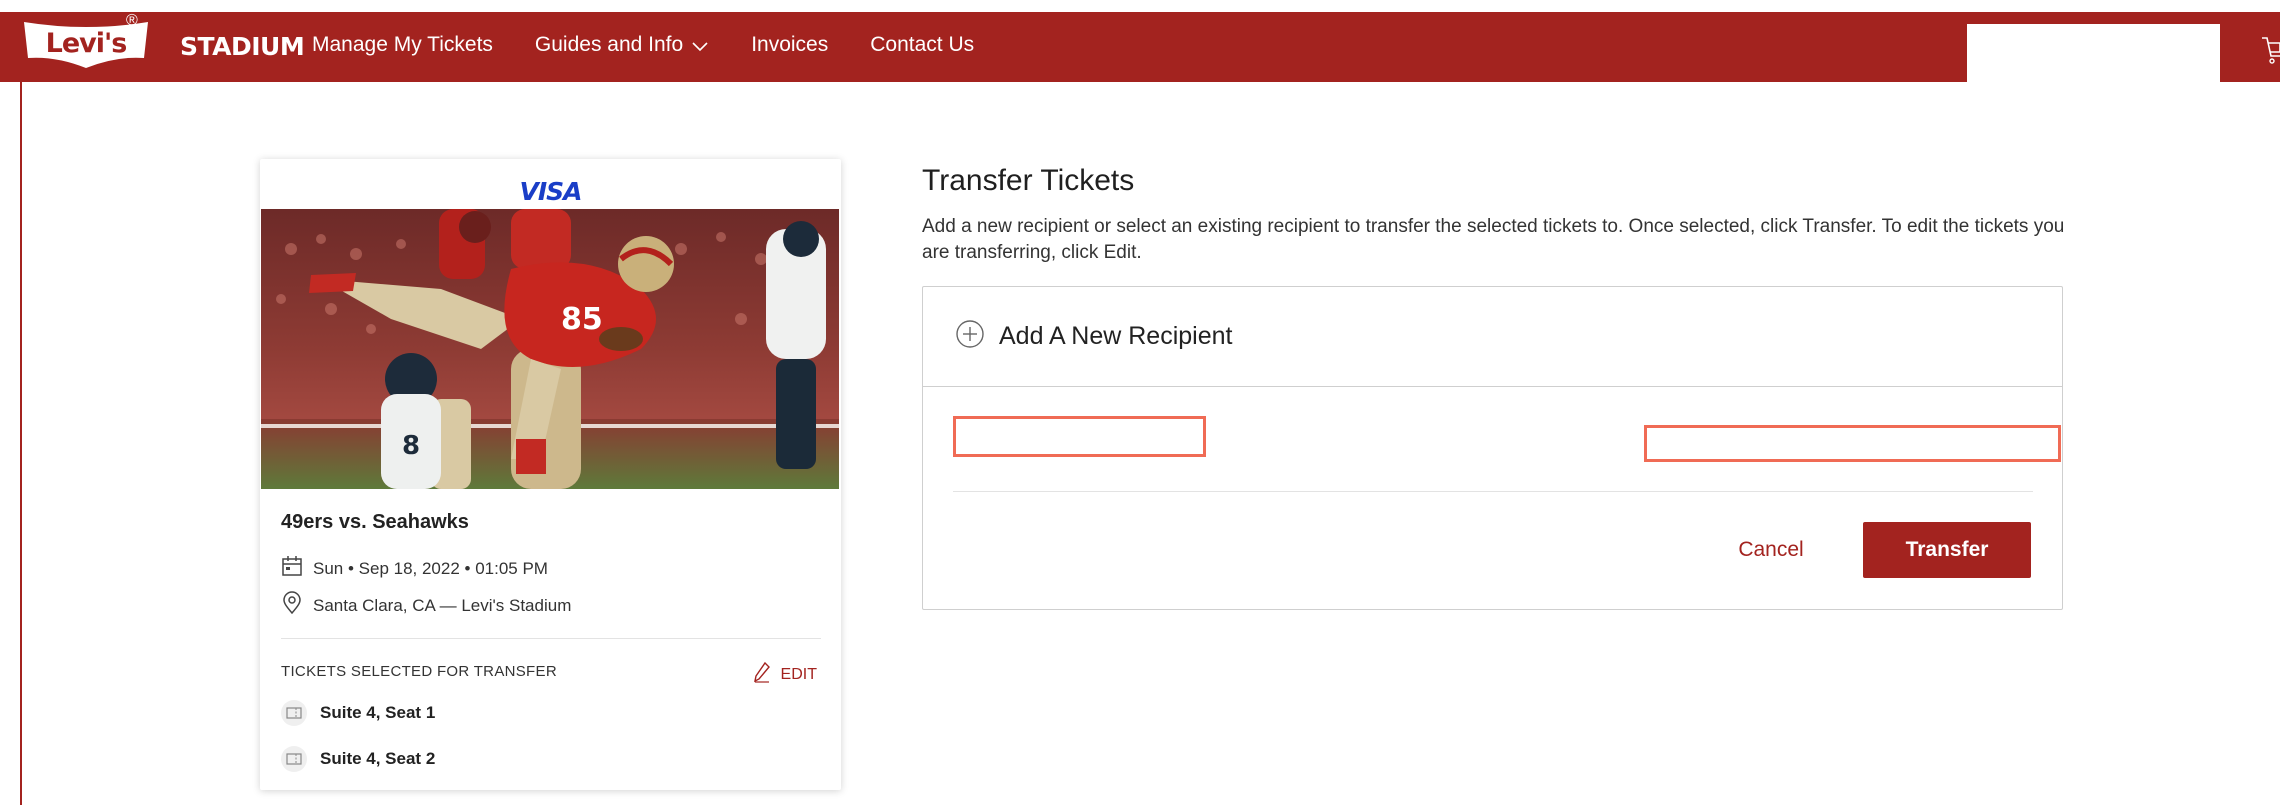  What do you see at coordinates (700, 46) in the screenshot?
I see `chevron-down-icon` at bounding box center [700, 46].